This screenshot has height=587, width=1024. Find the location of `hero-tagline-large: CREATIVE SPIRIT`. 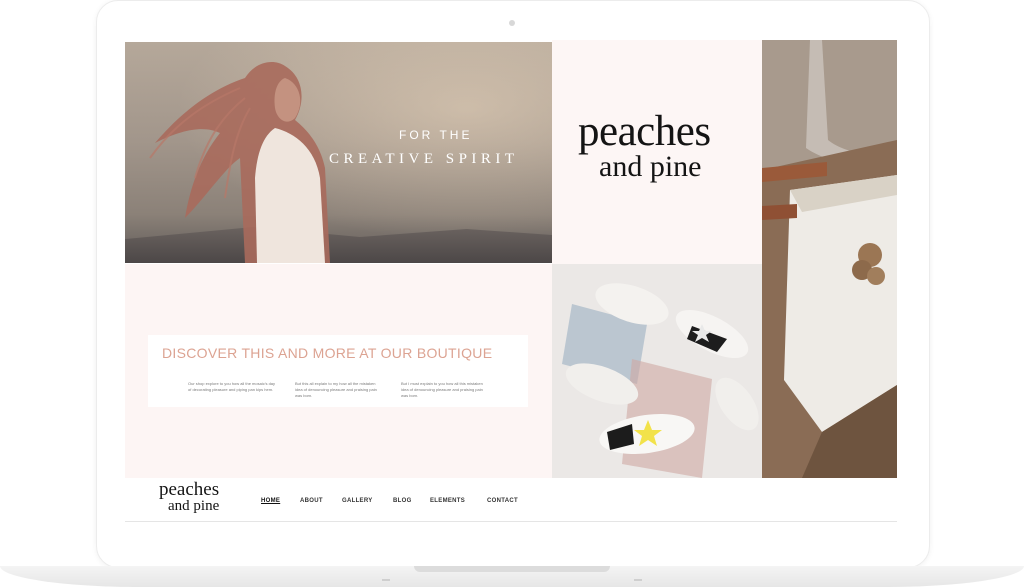

hero-tagline-large: CREATIVE SPIRIT is located at coordinates (424, 159).